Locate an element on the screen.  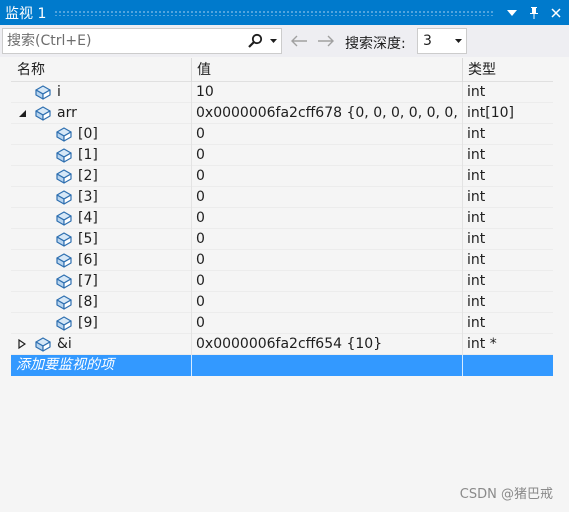
watch-row: i 10 int is located at coordinates (282, 92).